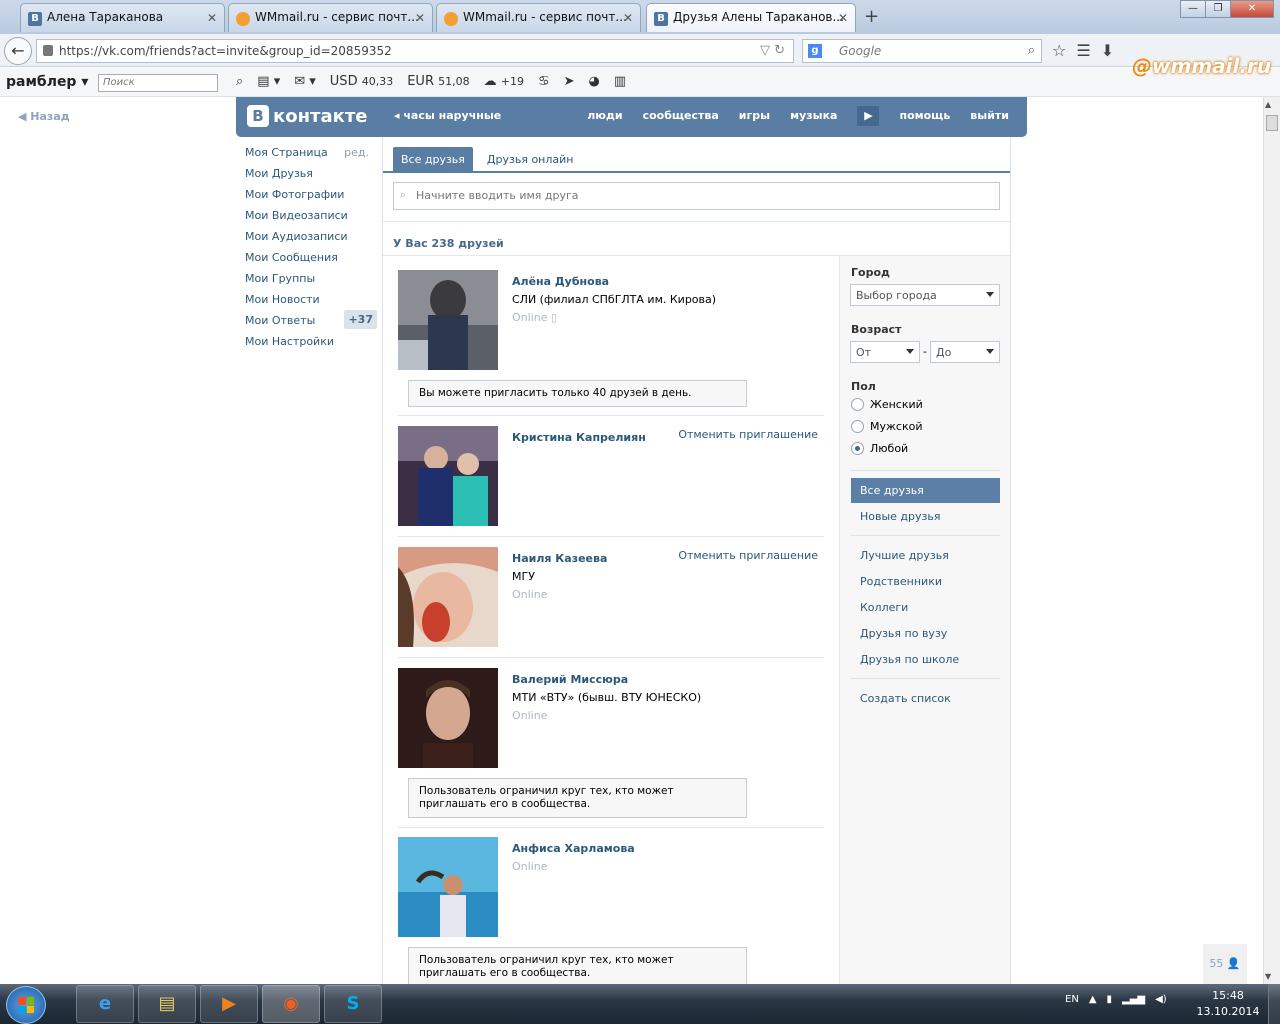  I want to click on radio-any: Любой, so click(879, 448).